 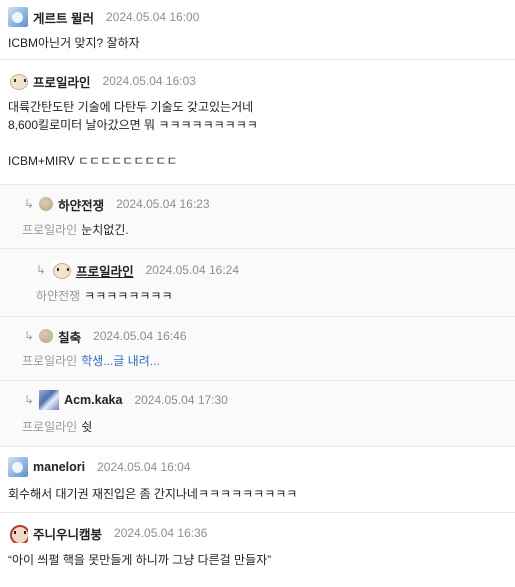 I want to click on comment-author: manelori, so click(x=59, y=467).